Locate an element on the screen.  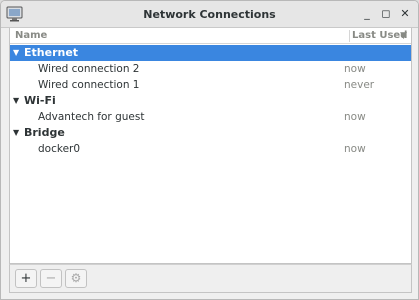
connection-name: Wired connection 2 is located at coordinates (89, 69).